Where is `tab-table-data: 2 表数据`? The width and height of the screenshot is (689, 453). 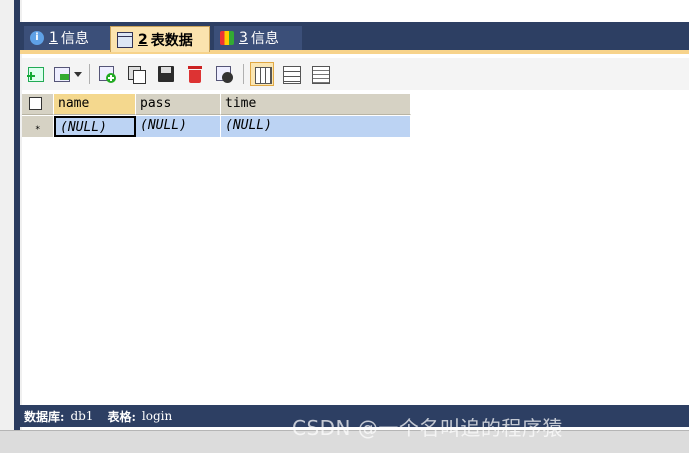
tab-table-data: 2 表数据 is located at coordinates (160, 39).